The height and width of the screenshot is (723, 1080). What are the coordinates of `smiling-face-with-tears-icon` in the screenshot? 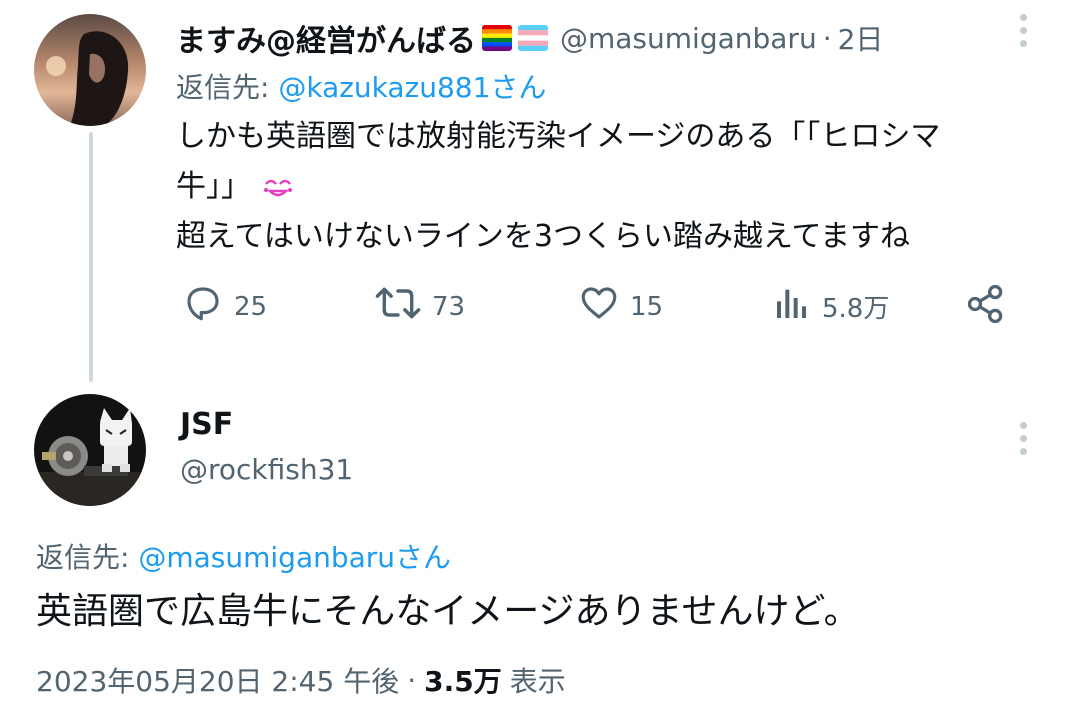 It's located at (278, 187).